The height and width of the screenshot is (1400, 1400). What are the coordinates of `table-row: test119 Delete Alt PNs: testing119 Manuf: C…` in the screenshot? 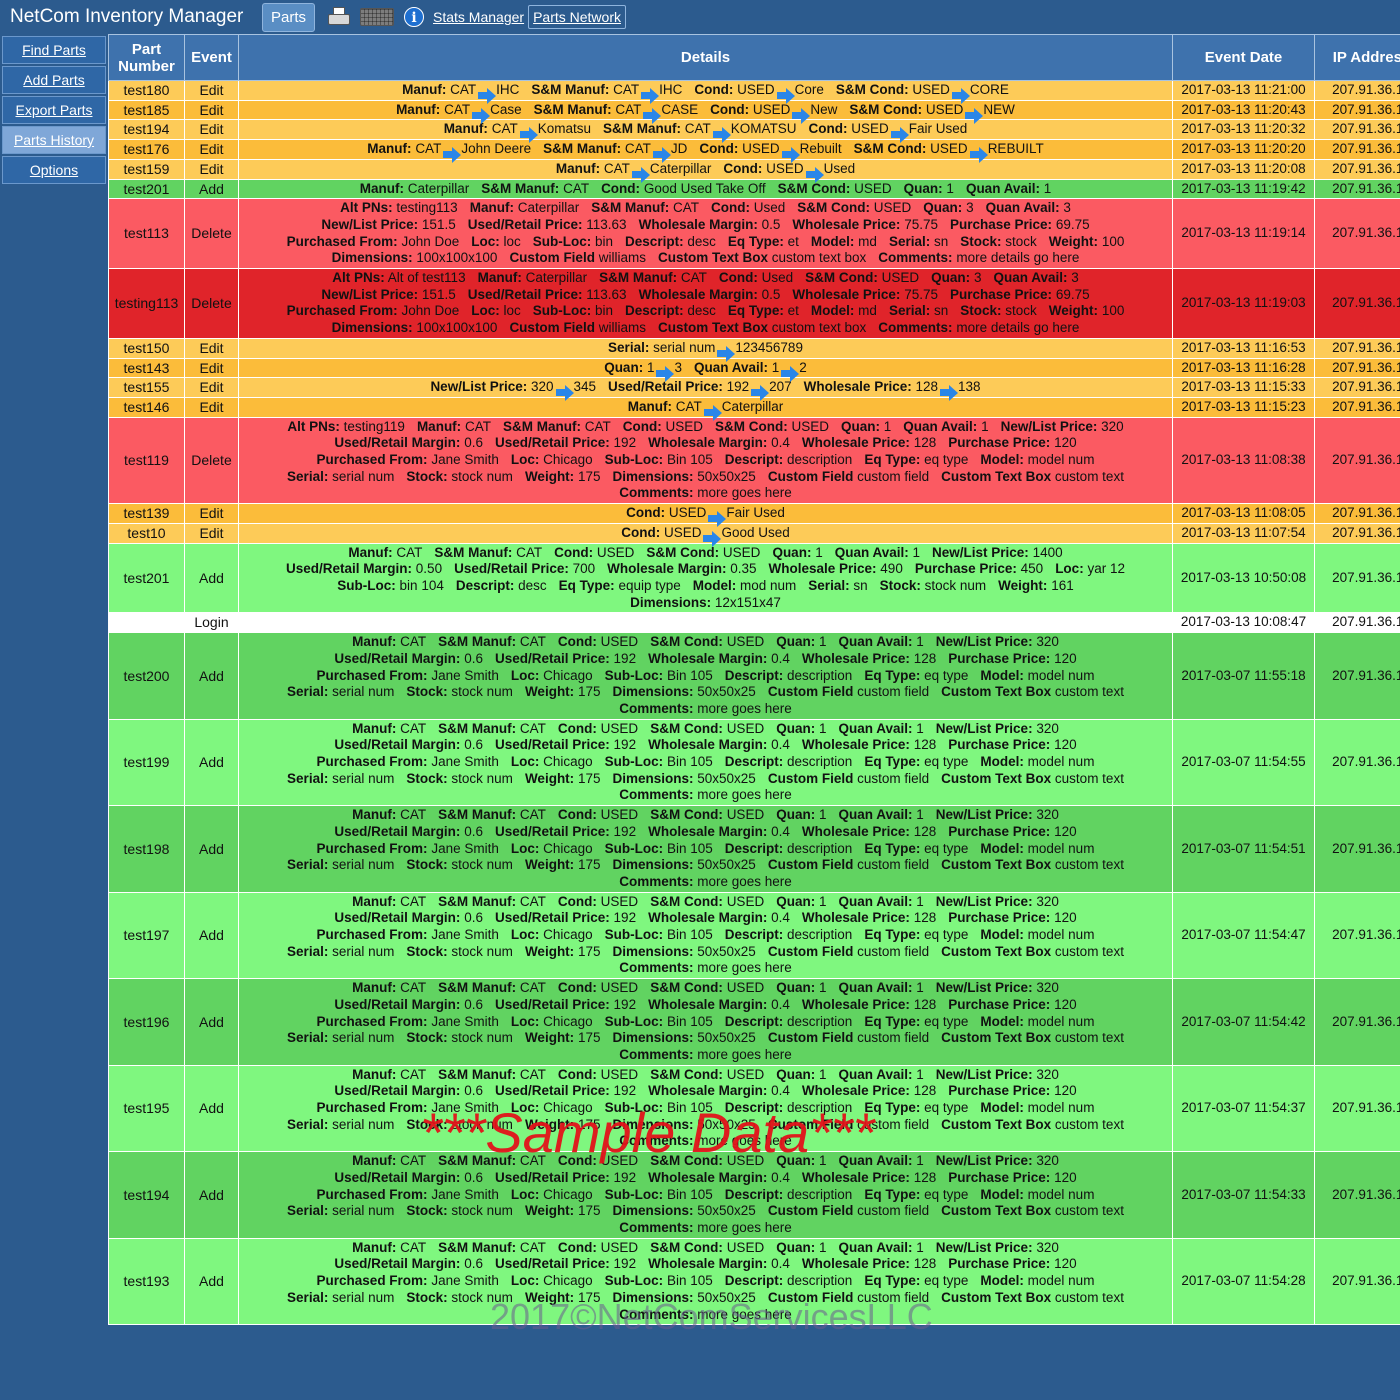 It's located at (754, 460).